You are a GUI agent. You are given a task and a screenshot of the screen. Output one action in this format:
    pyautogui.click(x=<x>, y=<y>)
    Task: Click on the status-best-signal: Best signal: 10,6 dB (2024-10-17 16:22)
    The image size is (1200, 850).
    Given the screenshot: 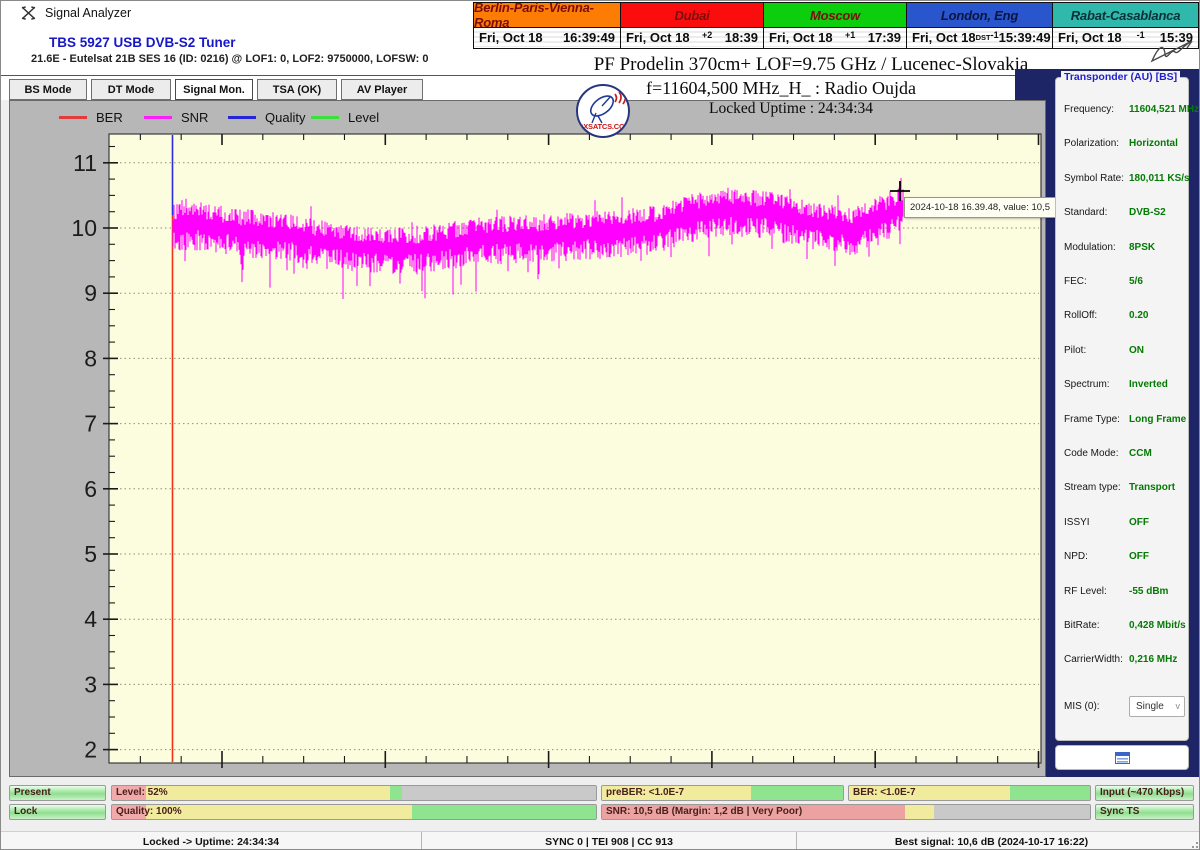 What is the action you would take?
    pyautogui.click(x=991, y=840)
    